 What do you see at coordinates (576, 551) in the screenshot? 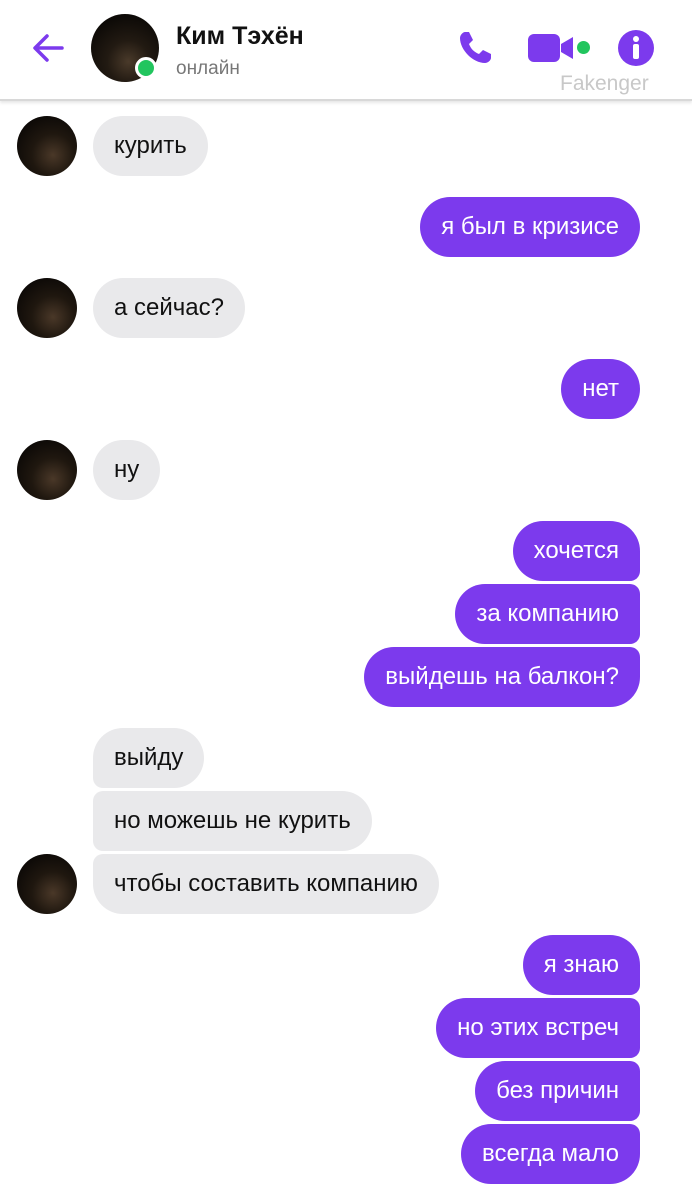
I see `outgoing-message: хочется` at bounding box center [576, 551].